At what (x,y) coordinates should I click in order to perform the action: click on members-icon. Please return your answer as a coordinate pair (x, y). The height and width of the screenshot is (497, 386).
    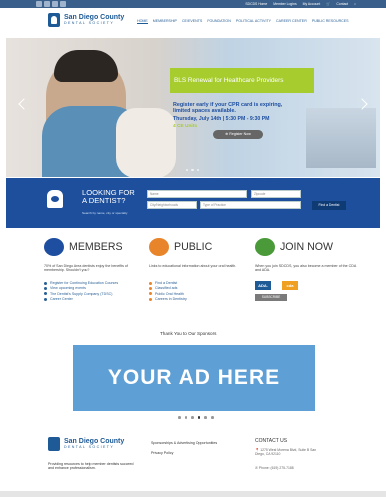
    Looking at the image, I should click on (54, 247).